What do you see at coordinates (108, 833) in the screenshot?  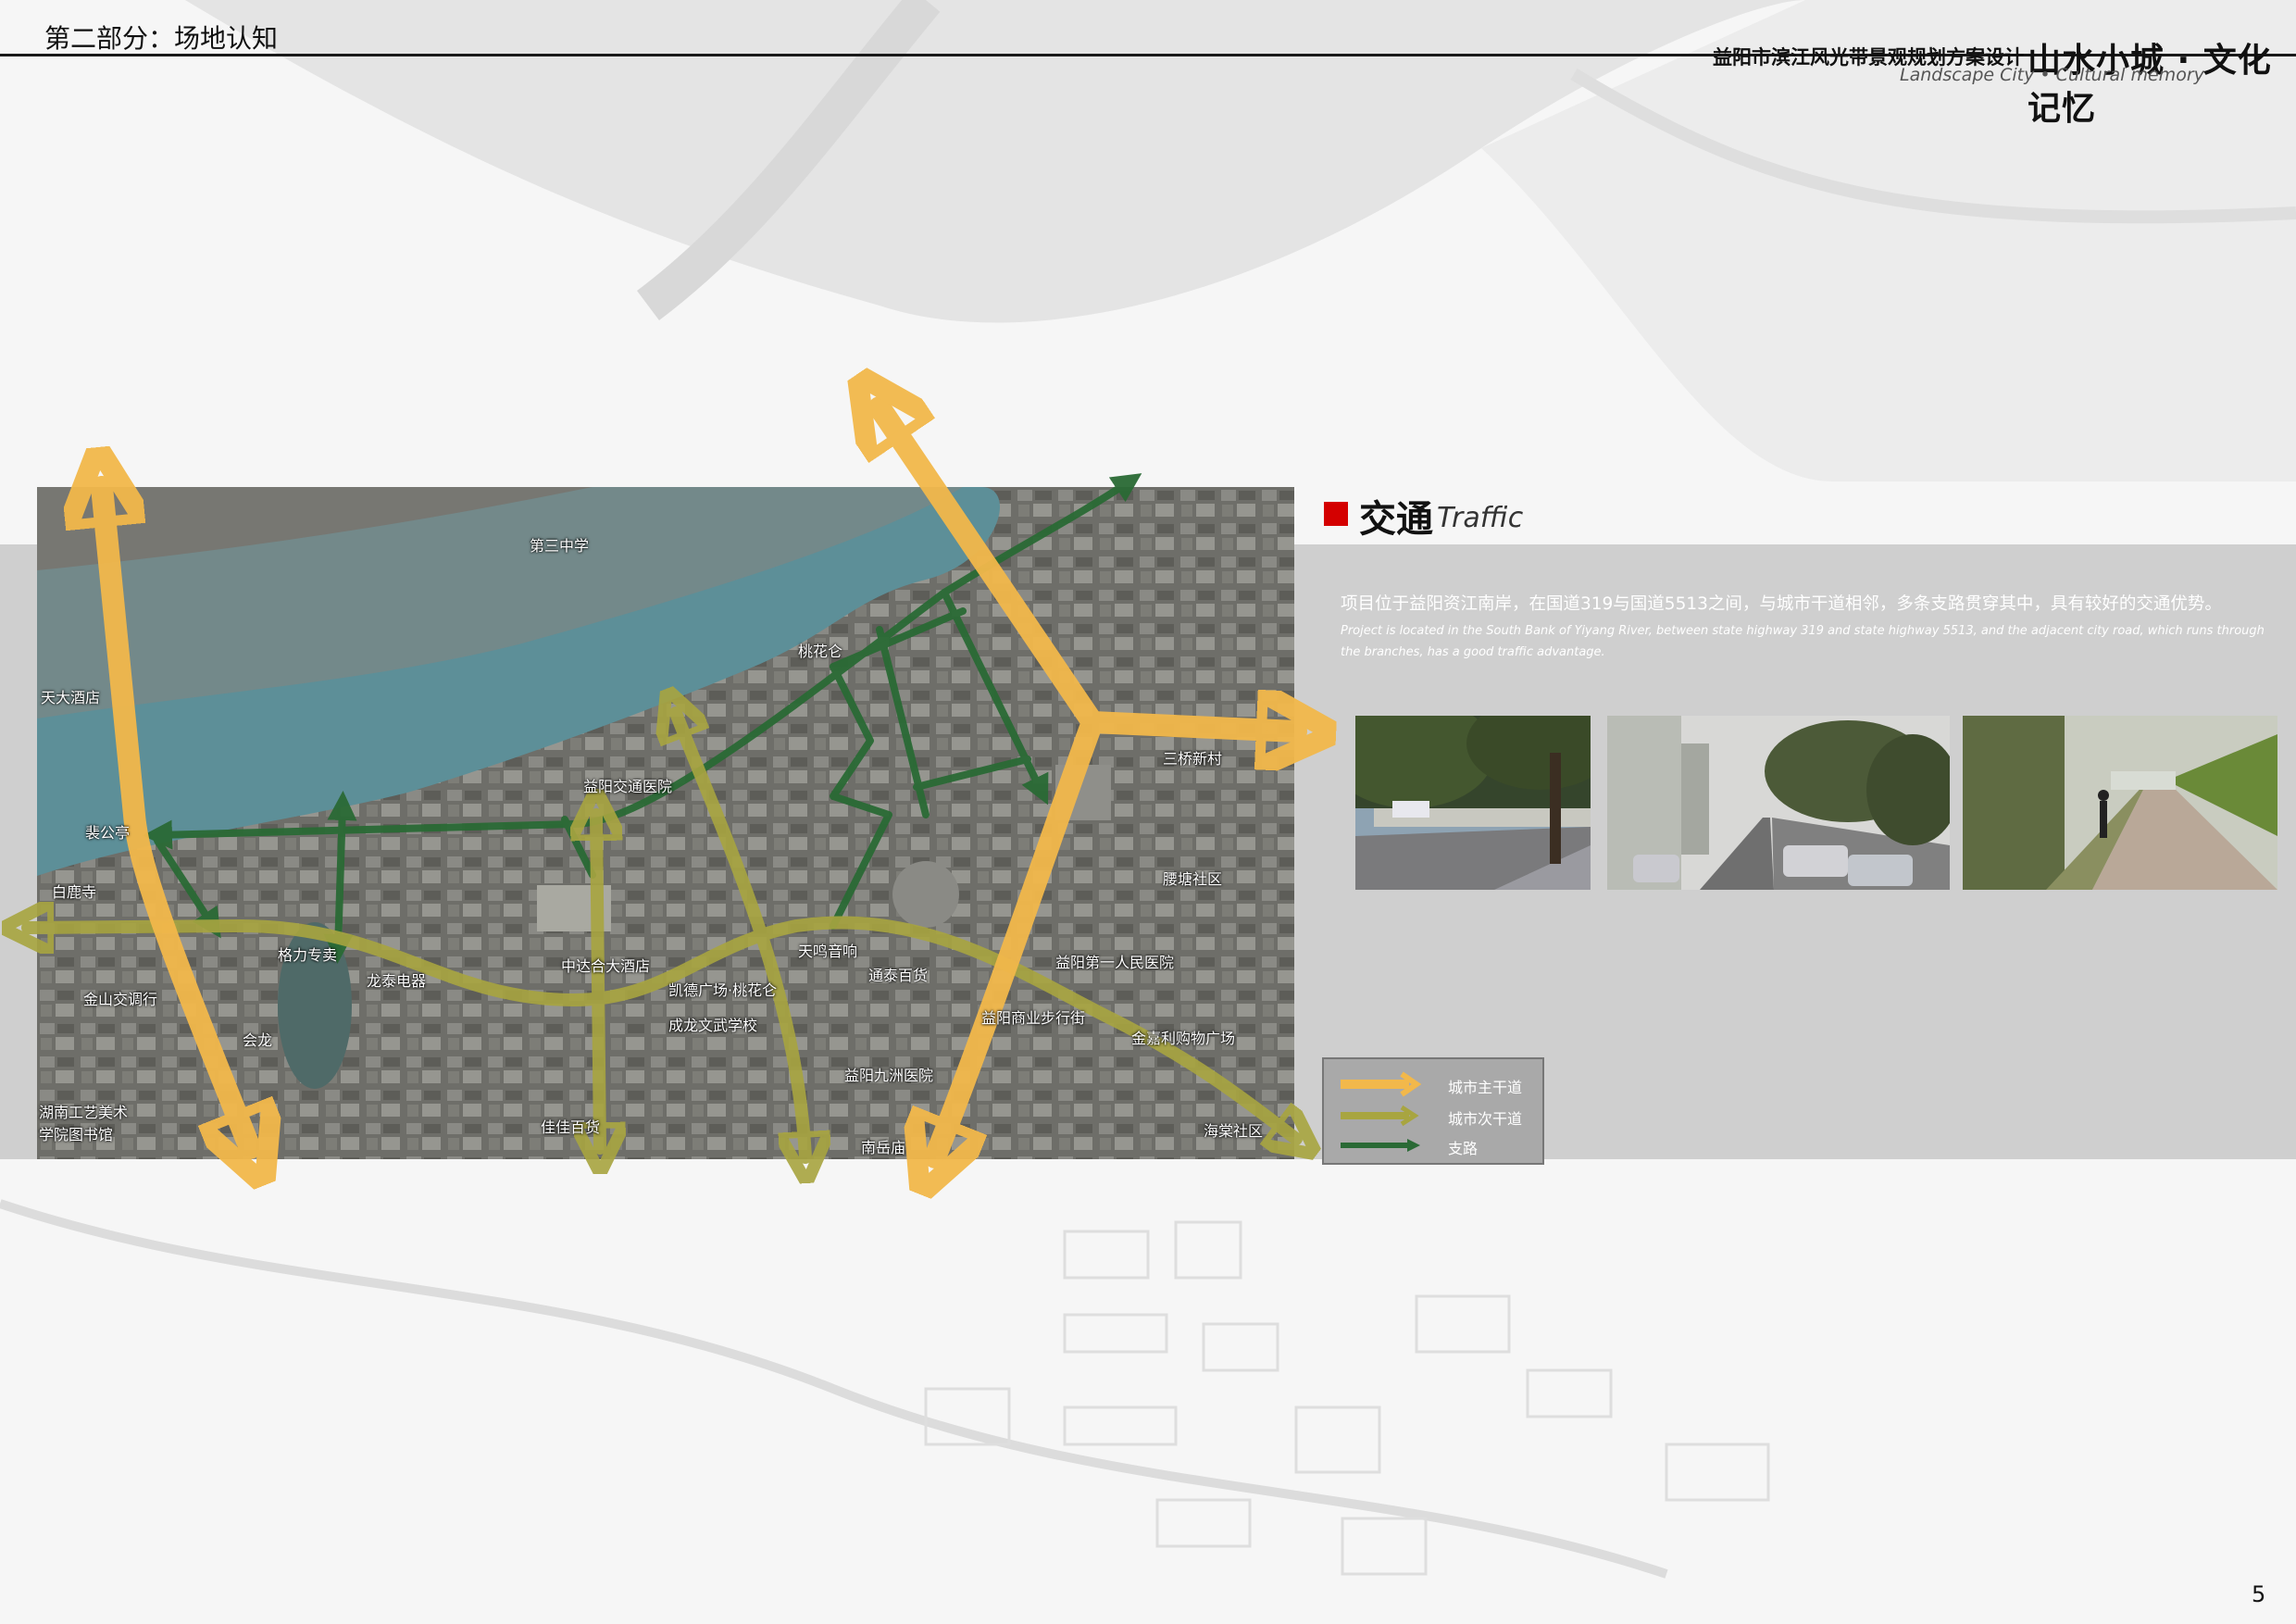 I see `map-label: 裴公亭` at bounding box center [108, 833].